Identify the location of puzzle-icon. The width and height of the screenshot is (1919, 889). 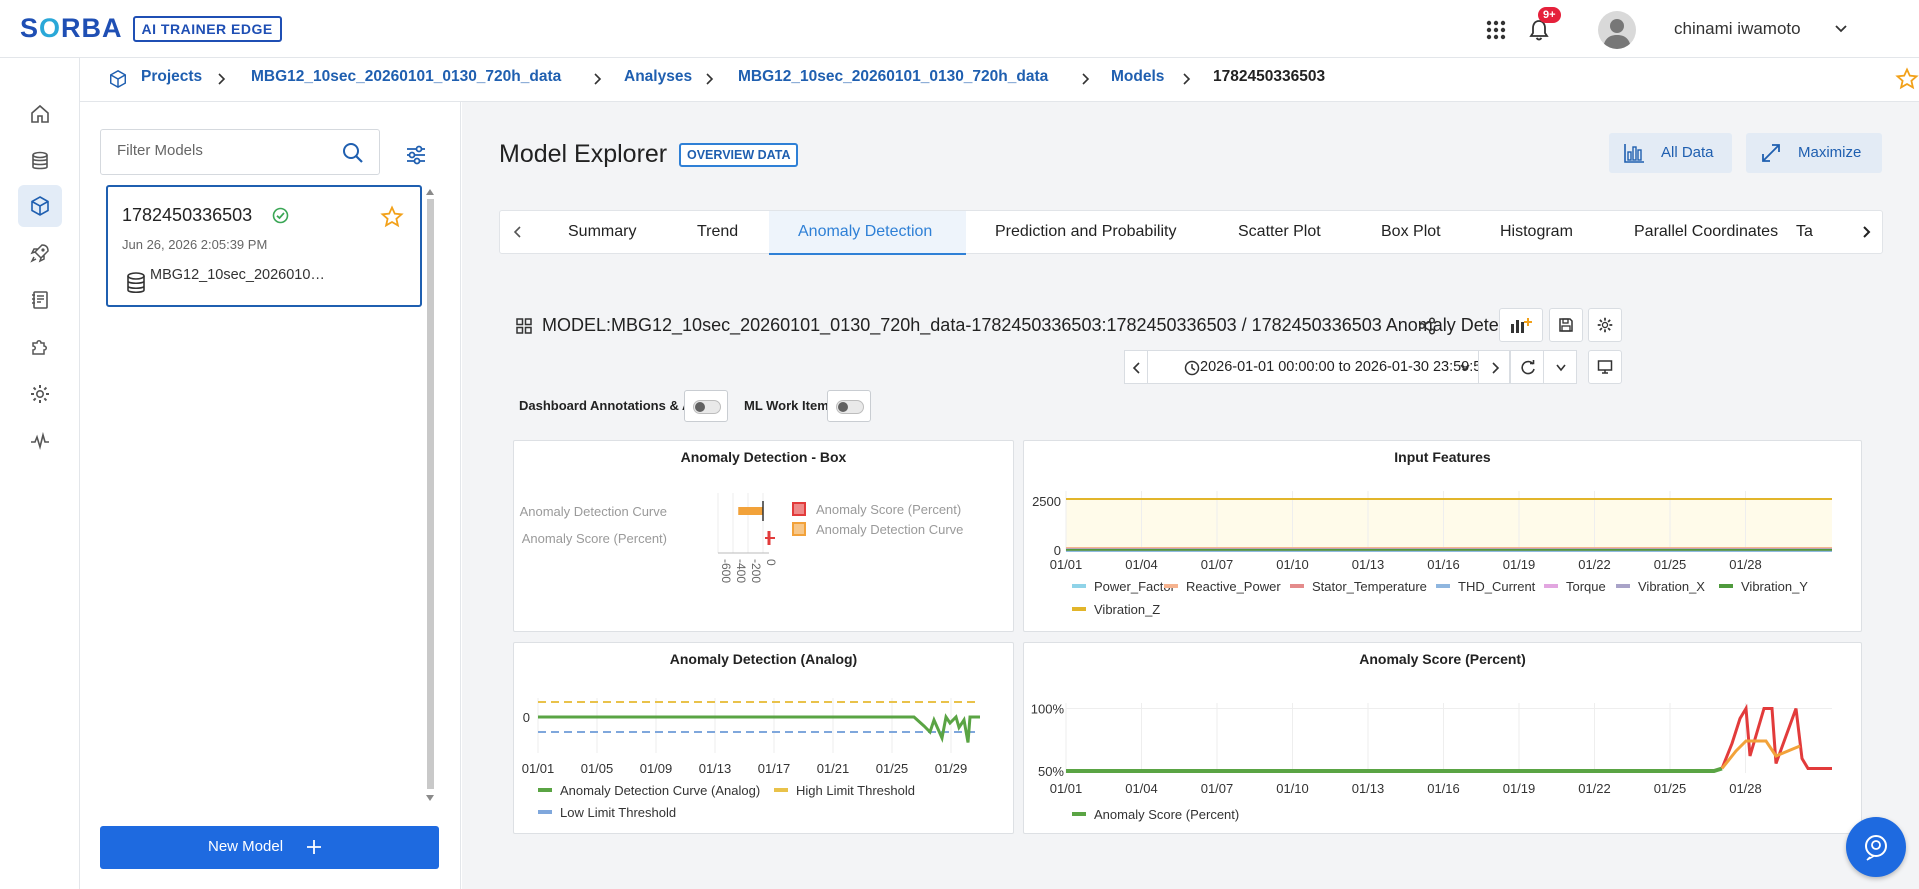
(39, 347).